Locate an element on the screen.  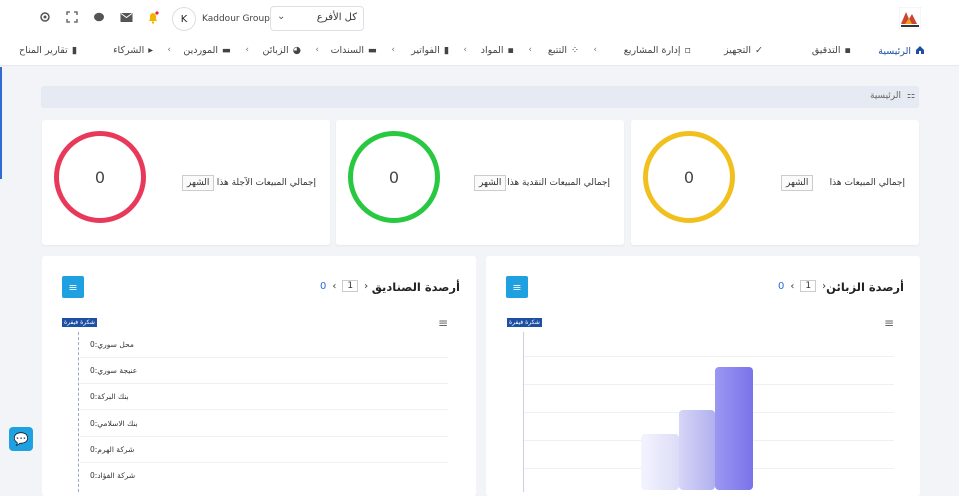
breadcrumb-icon: ⚏ is located at coordinates (910, 96).